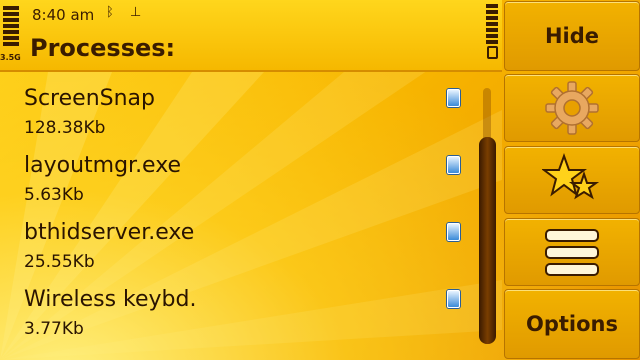  I want to click on status-icons: ᛒ ⊥, so click(129, 12).